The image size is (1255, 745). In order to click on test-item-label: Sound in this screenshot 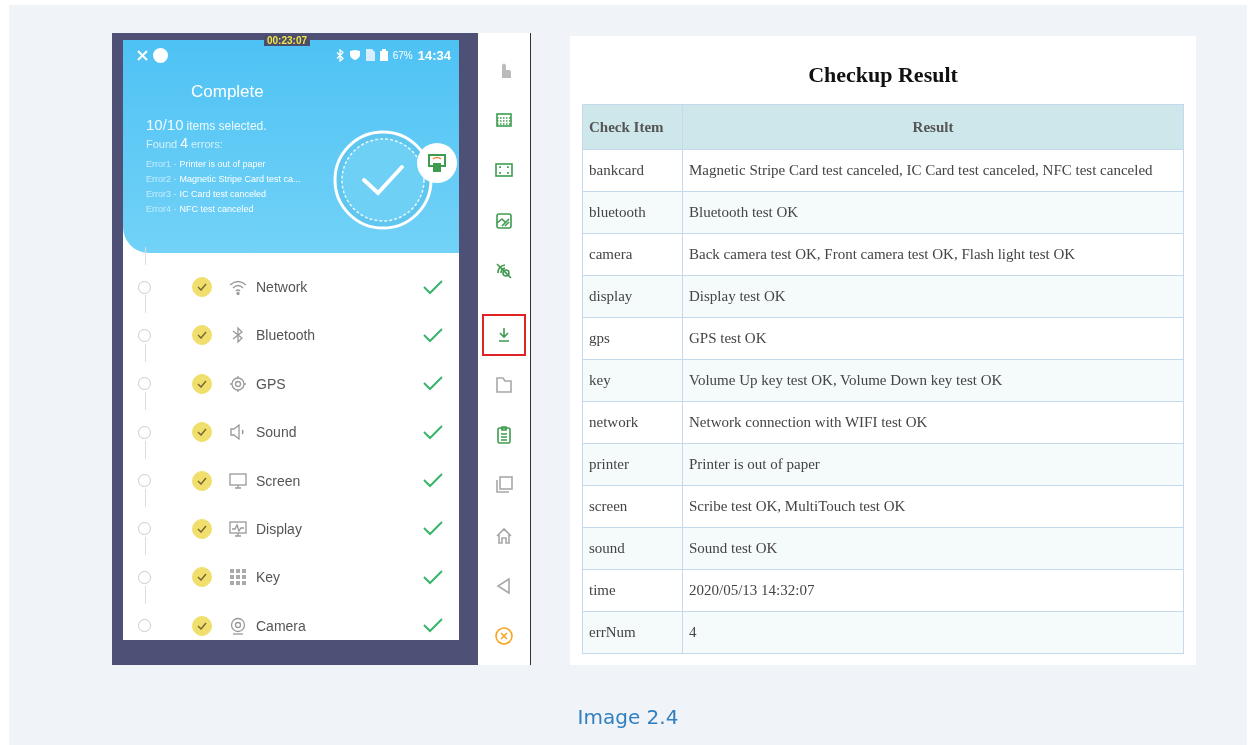, I will do `click(277, 432)`.